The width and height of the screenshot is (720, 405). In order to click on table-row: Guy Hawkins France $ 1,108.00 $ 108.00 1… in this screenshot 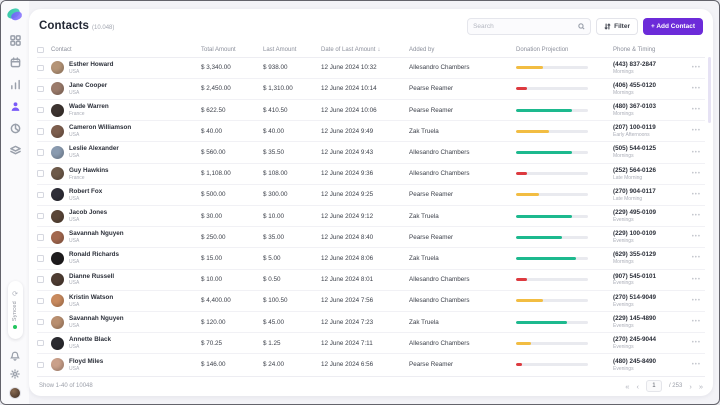, I will do `click(371, 174)`.